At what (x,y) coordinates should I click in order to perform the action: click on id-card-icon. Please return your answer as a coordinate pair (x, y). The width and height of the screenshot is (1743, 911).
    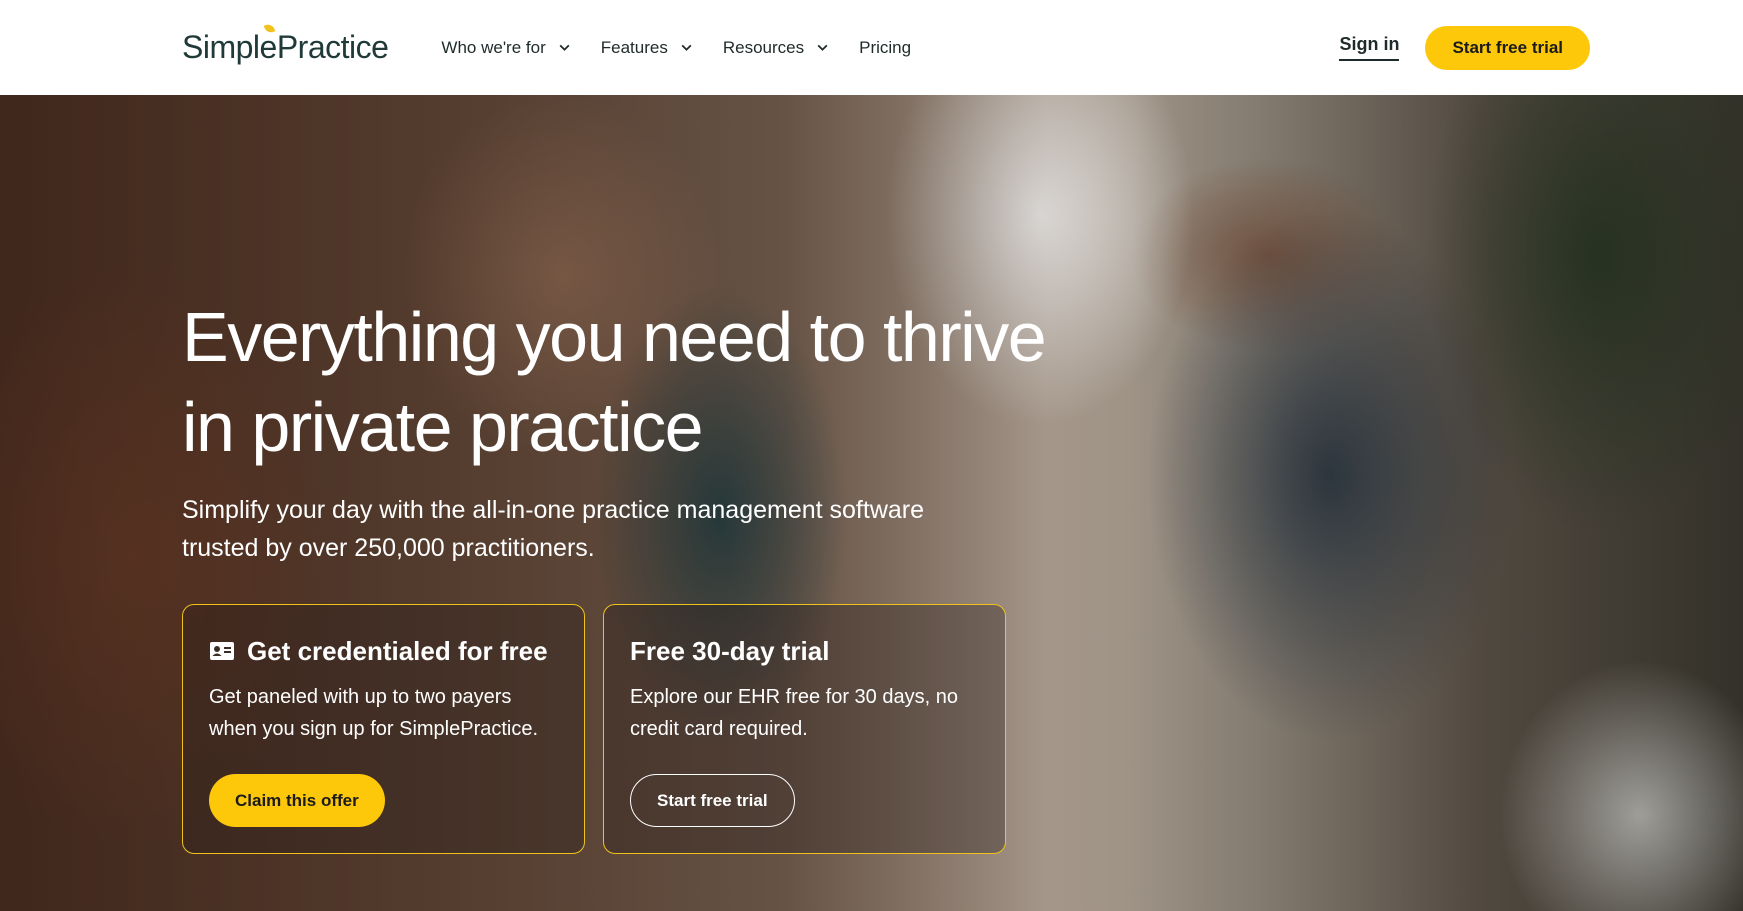
    Looking at the image, I should click on (222, 651).